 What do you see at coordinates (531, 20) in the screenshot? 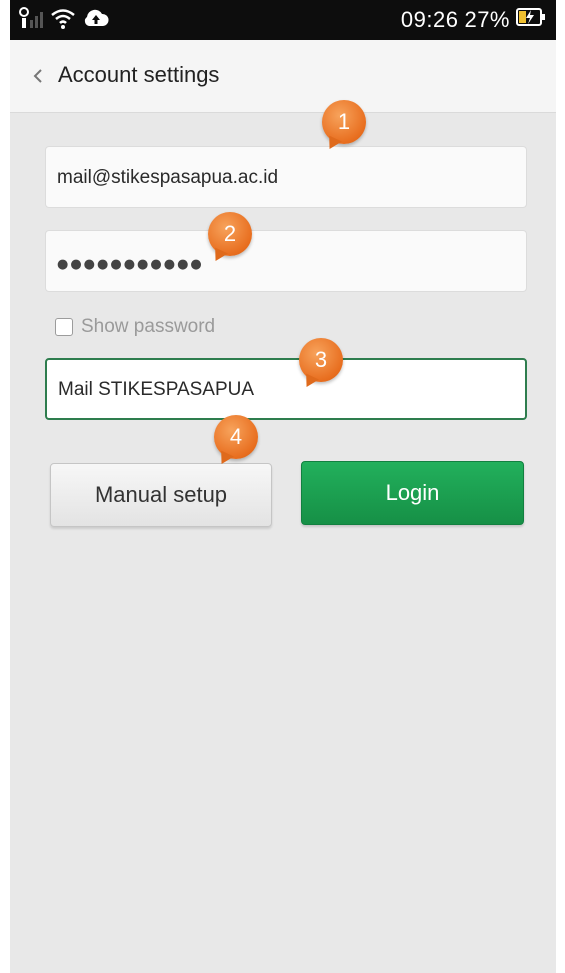
I see `battery-charging-icon` at bounding box center [531, 20].